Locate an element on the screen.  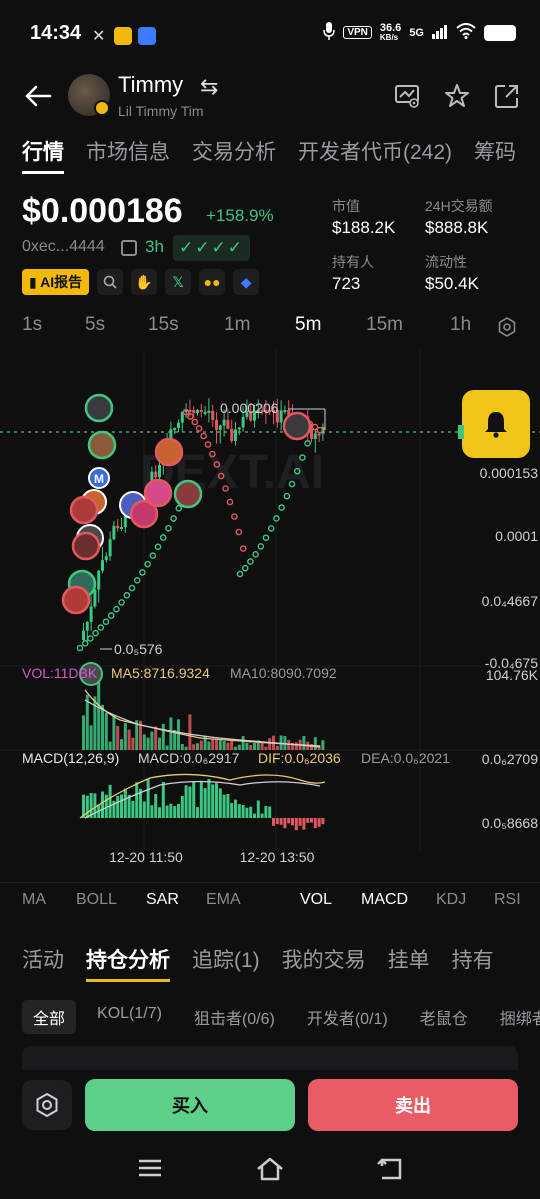
home-icon is located at coordinates (270, 1170).